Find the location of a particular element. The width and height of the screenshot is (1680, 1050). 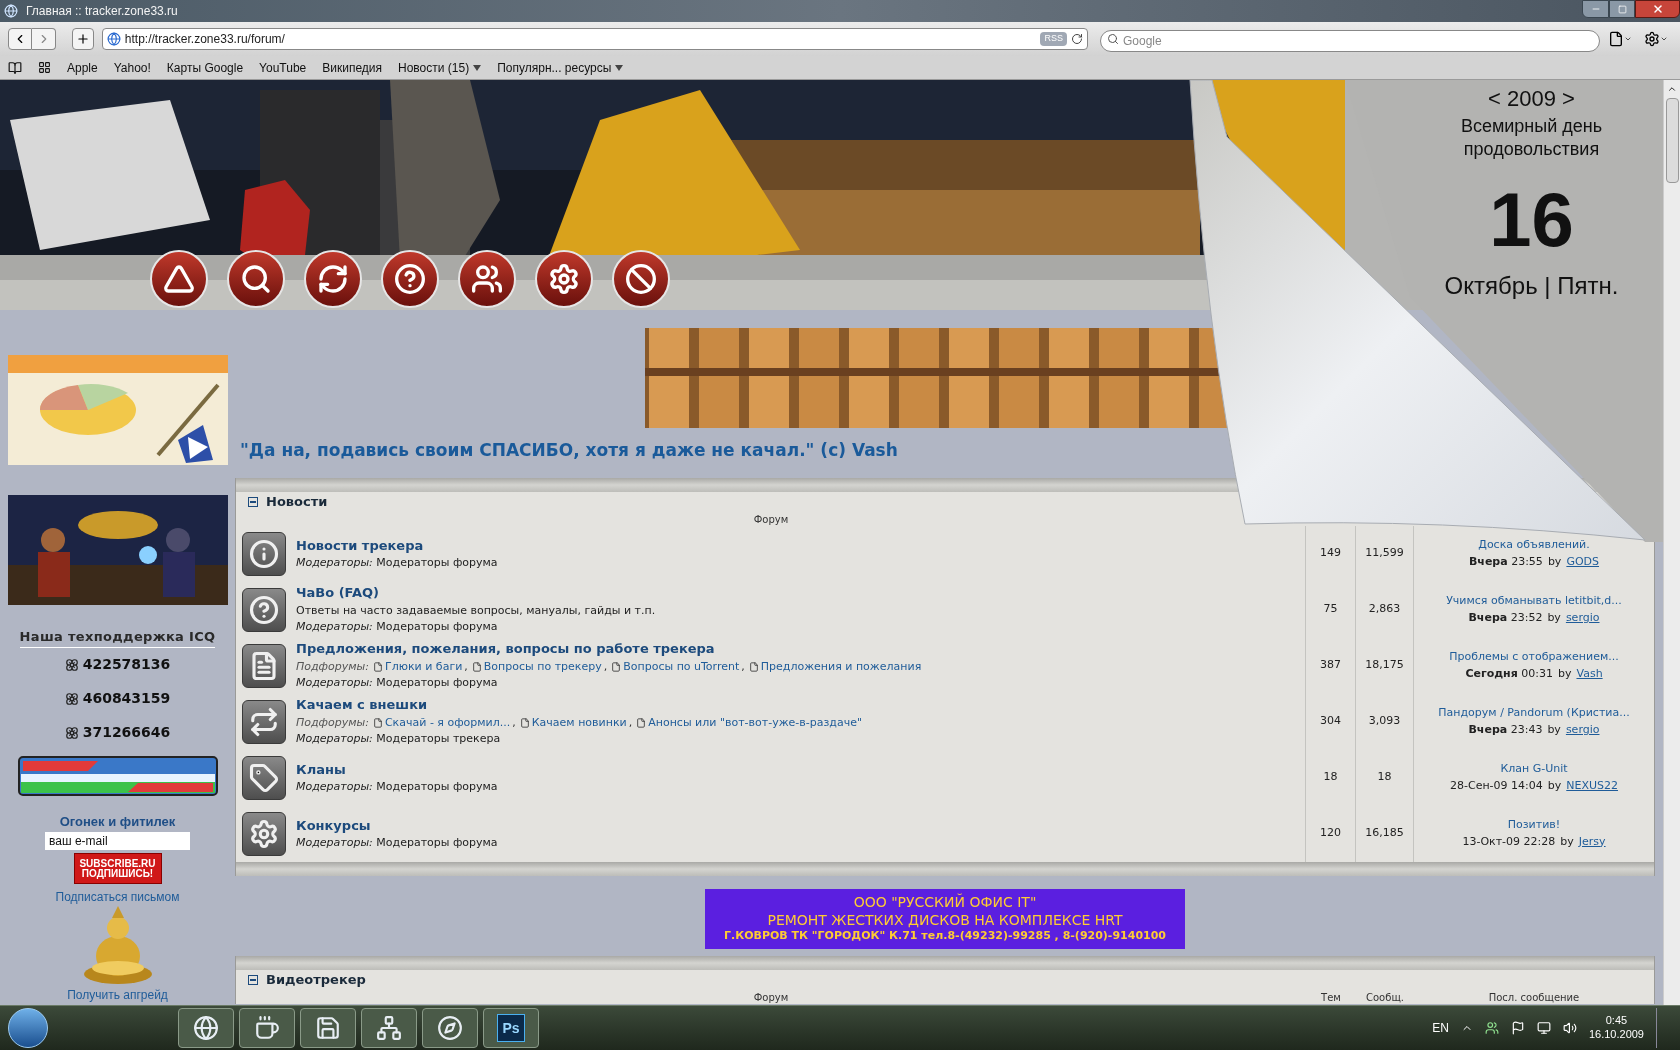

compass-icon is located at coordinates (450, 1028).